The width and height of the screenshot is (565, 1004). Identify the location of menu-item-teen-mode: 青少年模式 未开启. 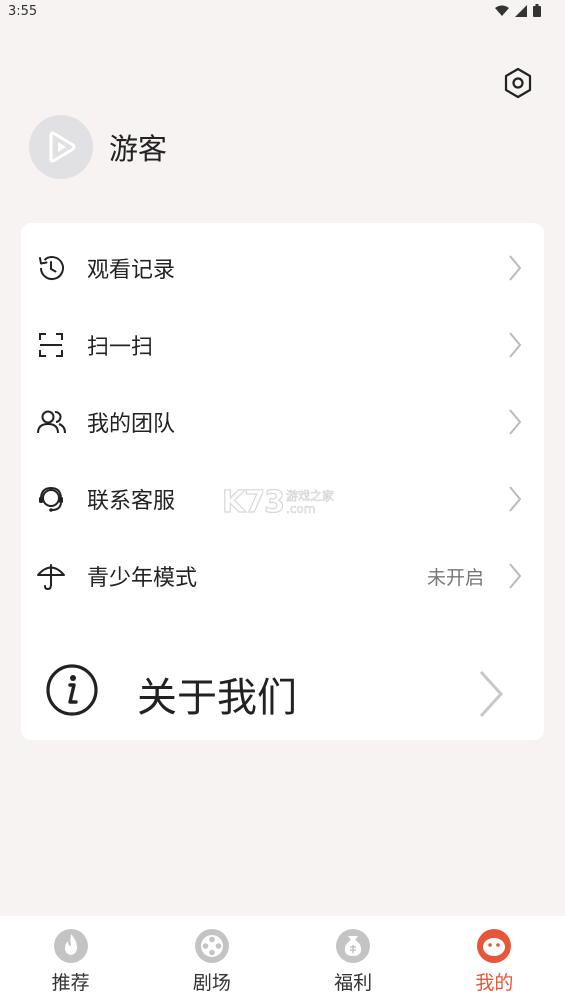
(282, 576).